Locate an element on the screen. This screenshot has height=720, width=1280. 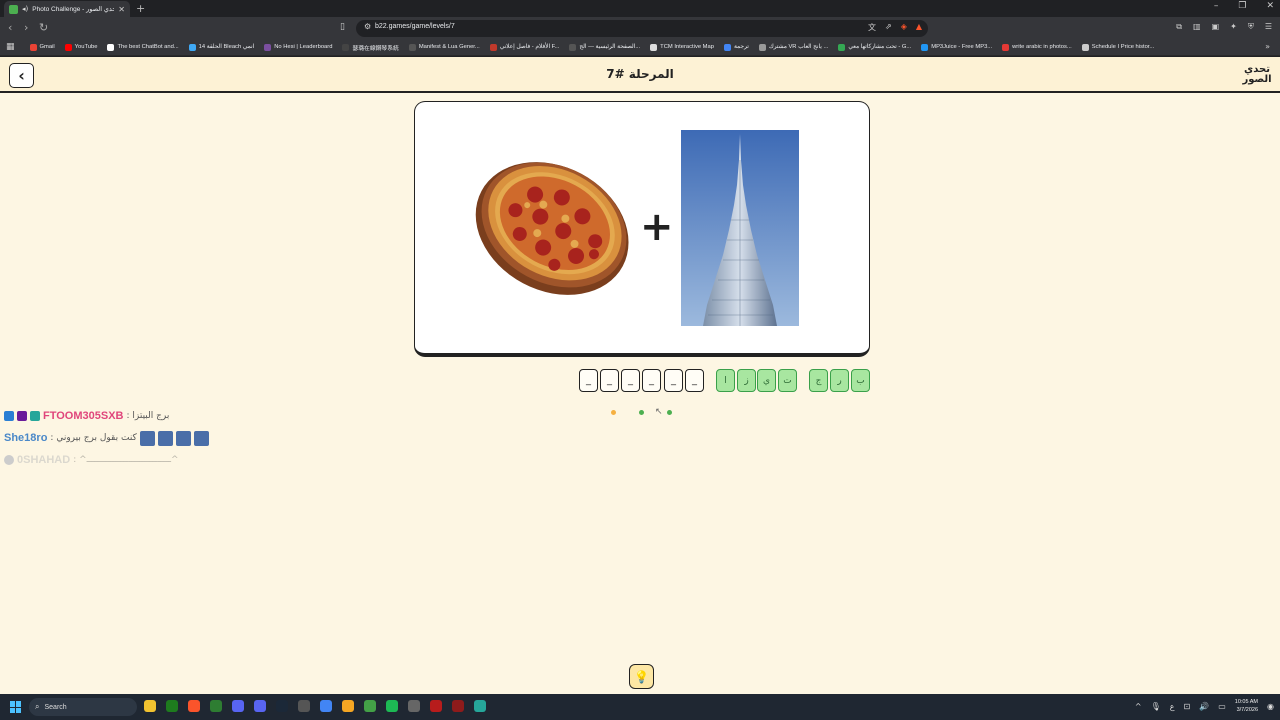
discord-ptb-icon is located at coordinates (260, 706).